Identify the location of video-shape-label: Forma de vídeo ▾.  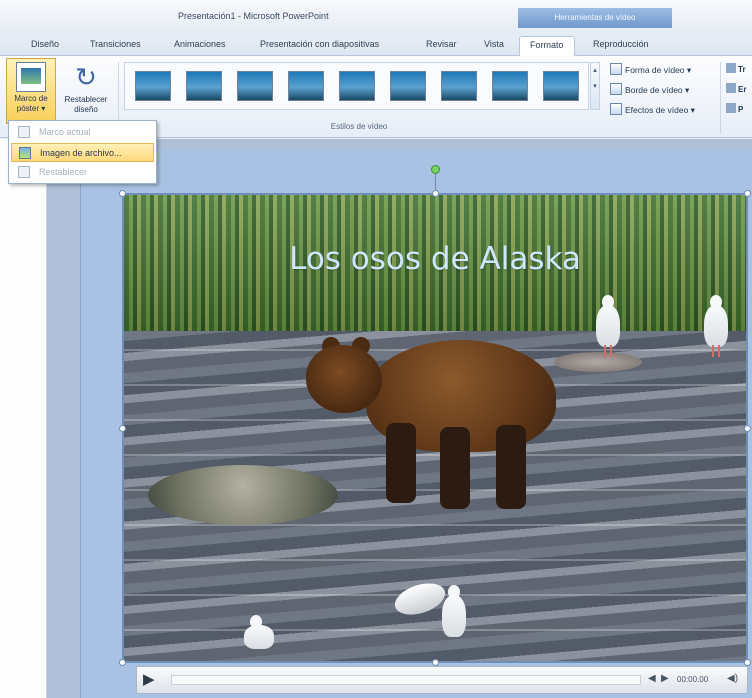
(658, 70).